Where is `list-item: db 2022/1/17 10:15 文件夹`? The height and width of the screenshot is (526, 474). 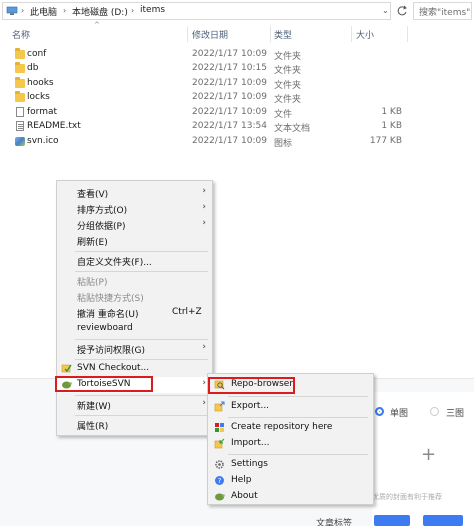
list-item: db 2022/1/17 10:15 文件夹 is located at coordinates (237, 69).